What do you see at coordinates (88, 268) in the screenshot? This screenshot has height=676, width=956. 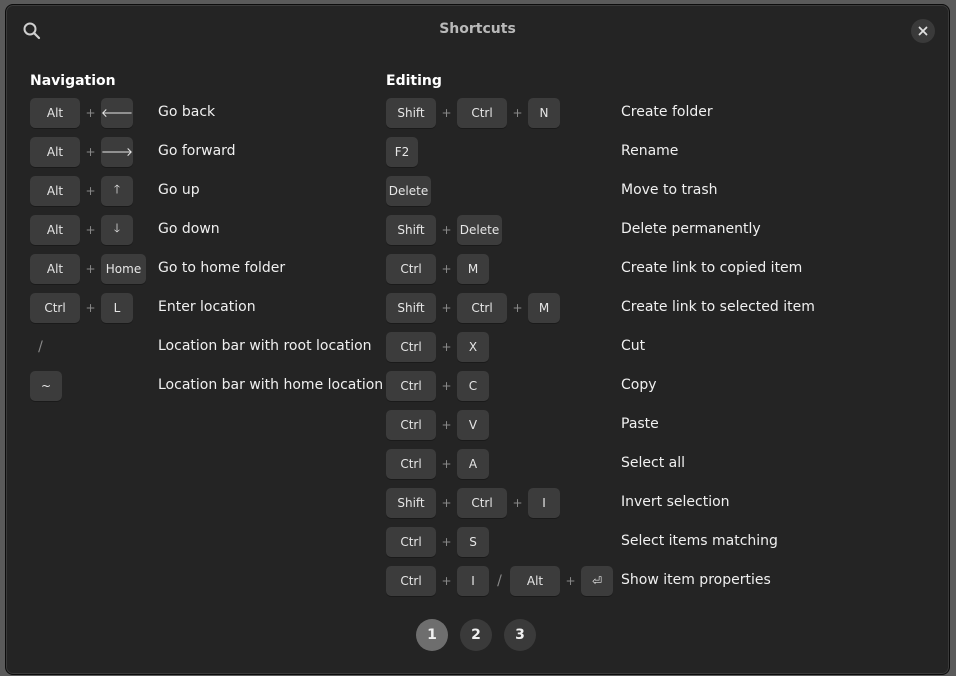 I see `shortcut-keys: Alt + Home` at bounding box center [88, 268].